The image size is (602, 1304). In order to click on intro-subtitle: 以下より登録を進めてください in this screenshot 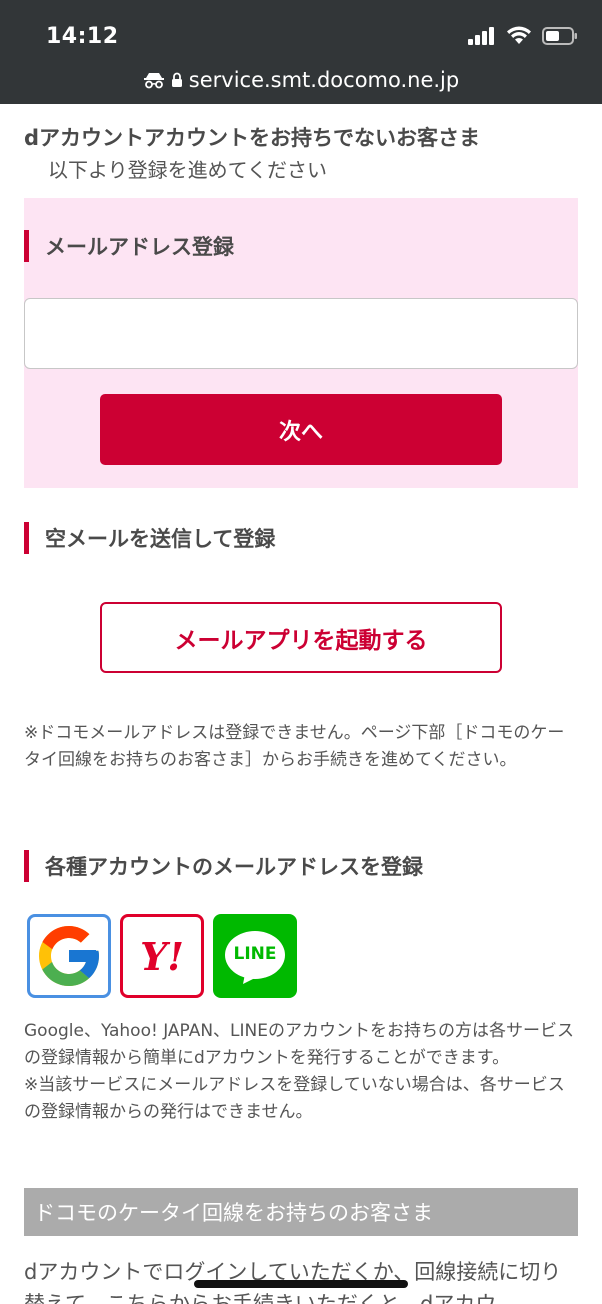, I will do `click(187, 170)`.